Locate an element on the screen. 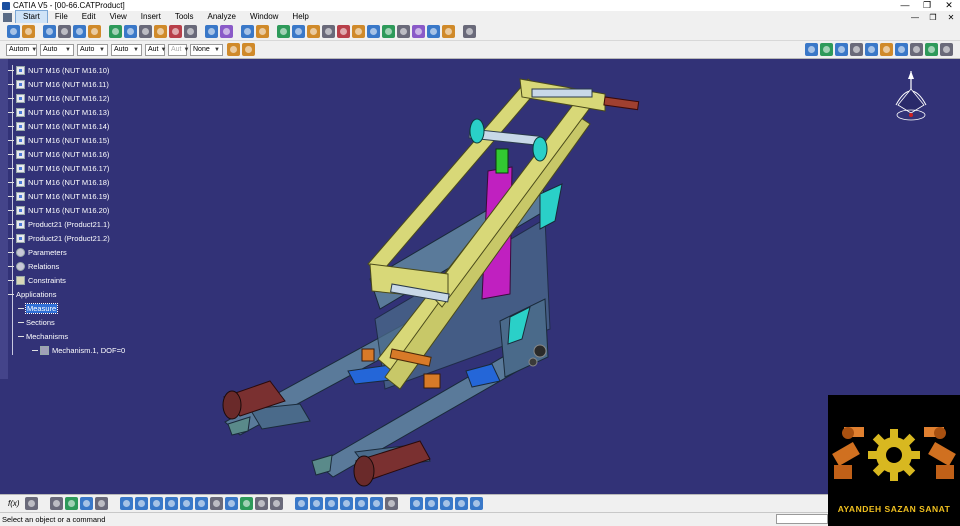 Image resolution: width=960 pixels, height=526 pixels. tree-item: Constraints is located at coordinates (66, 280).